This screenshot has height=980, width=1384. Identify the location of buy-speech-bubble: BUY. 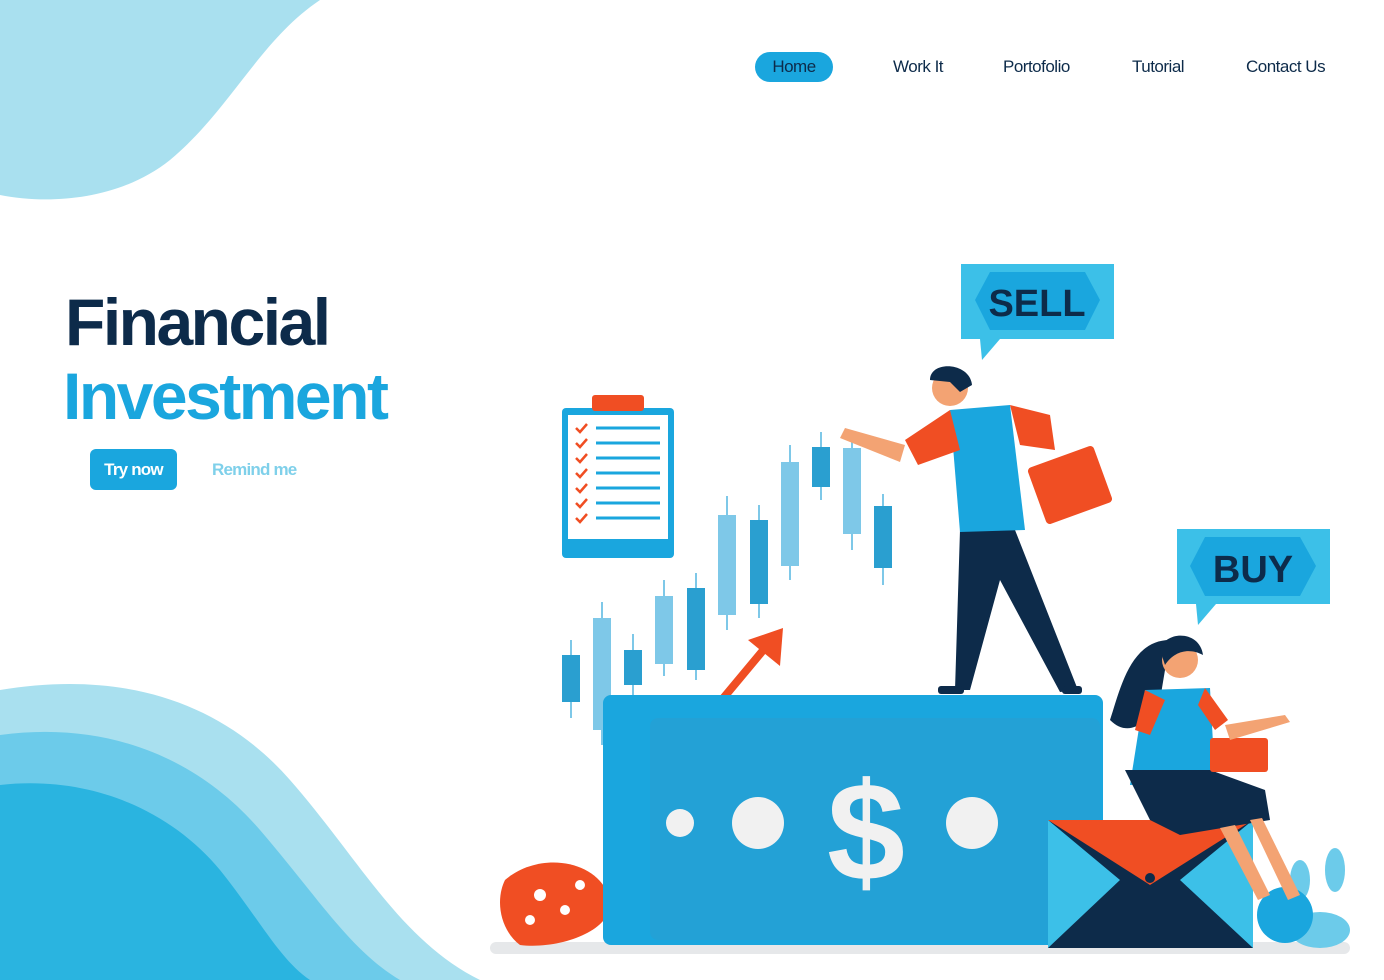
(1253, 577).